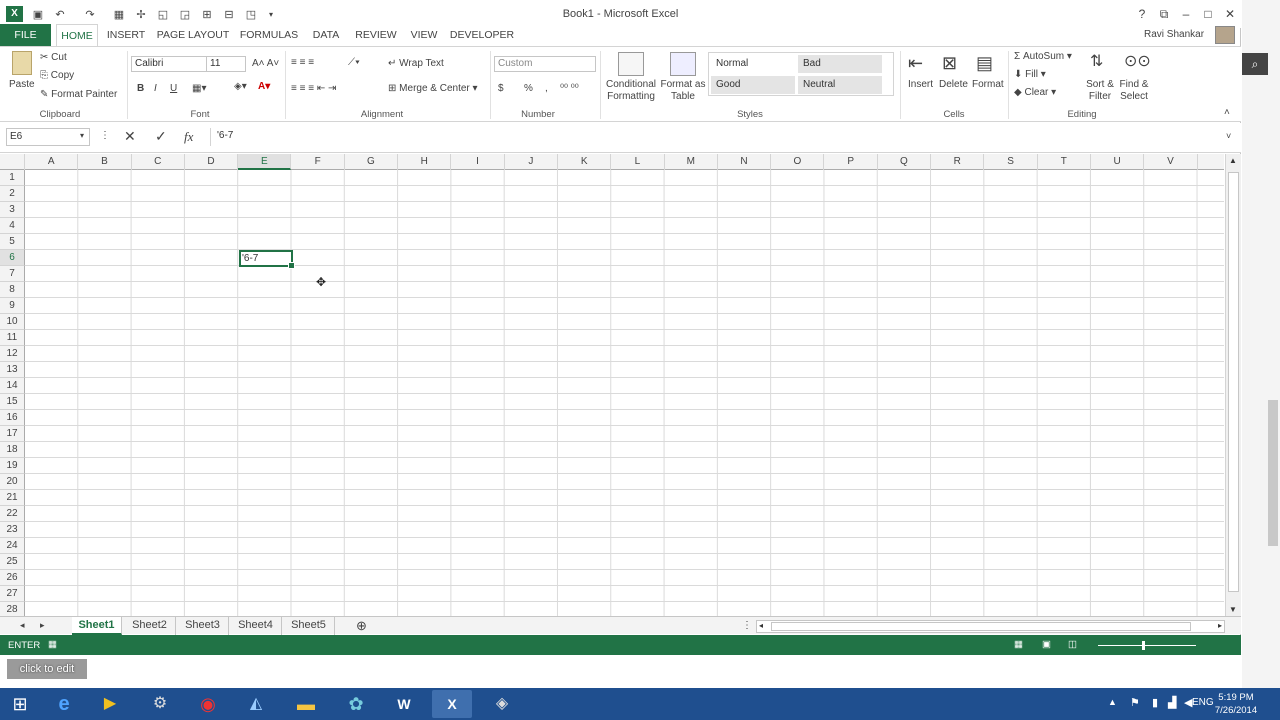  What do you see at coordinates (309, 626) in the screenshot?
I see `sheet-tab-sheet5: Sheet5` at bounding box center [309, 626].